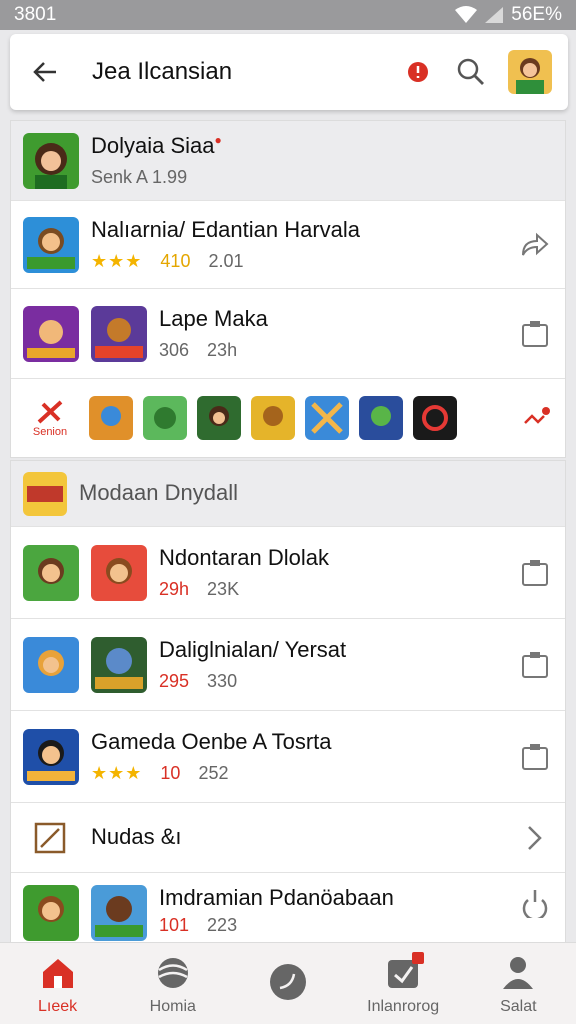  Describe the element at coordinates (518, 973) in the screenshot. I see `person-icon` at that location.